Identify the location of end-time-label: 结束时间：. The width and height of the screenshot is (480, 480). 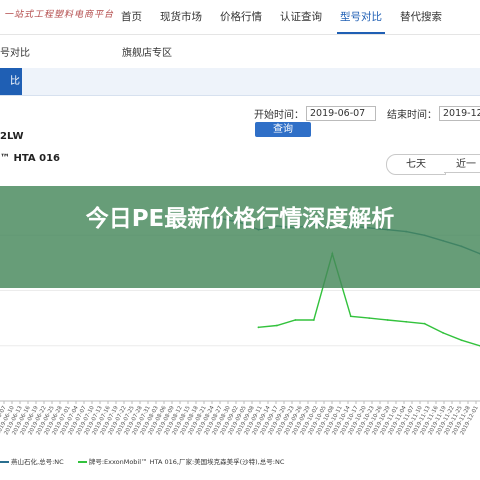
(412, 115).